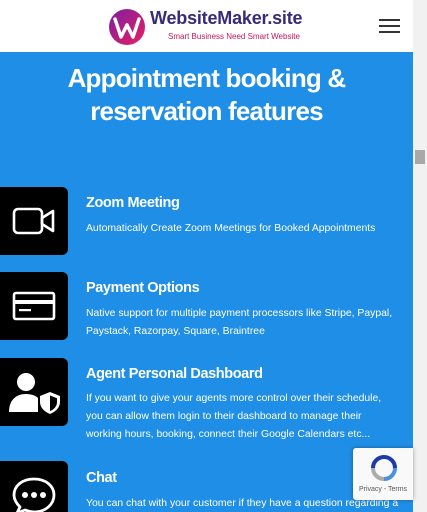 Image resolution: width=427 pixels, height=512 pixels. Describe the element at coordinates (101, 478) in the screenshot. I see `feature-title: Chat` at that location.